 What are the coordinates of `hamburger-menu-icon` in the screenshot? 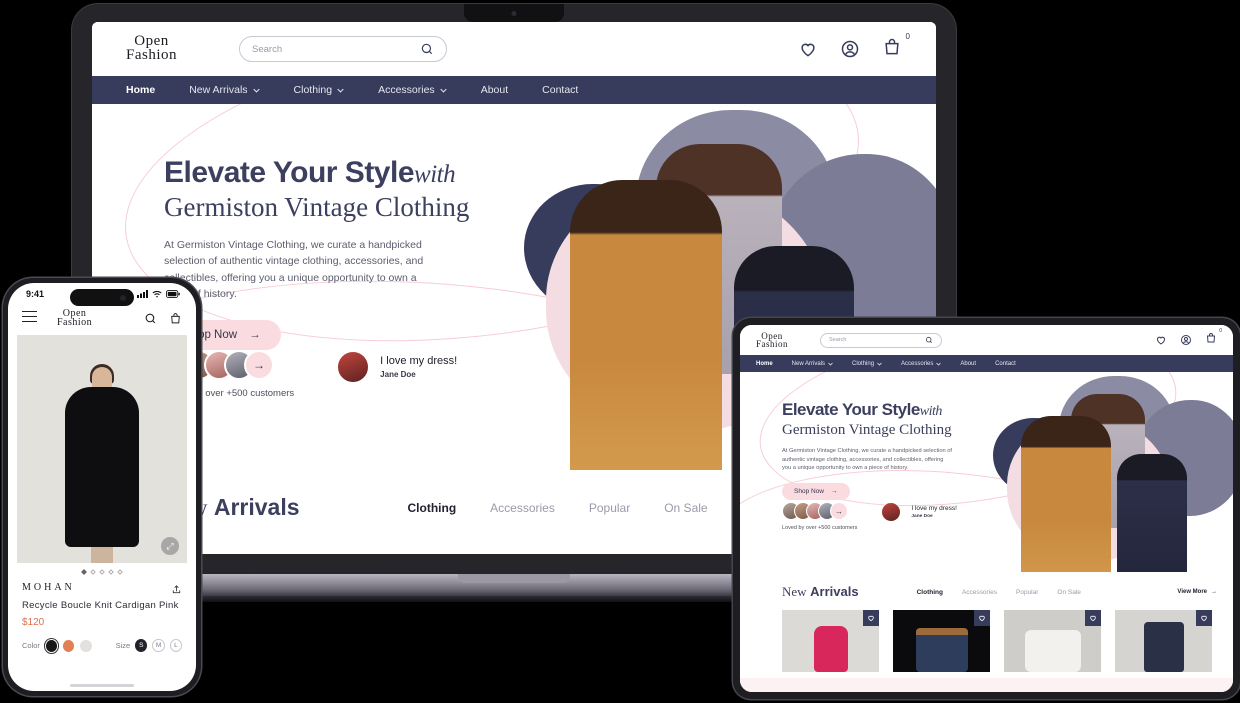 It's located at (29, 318).